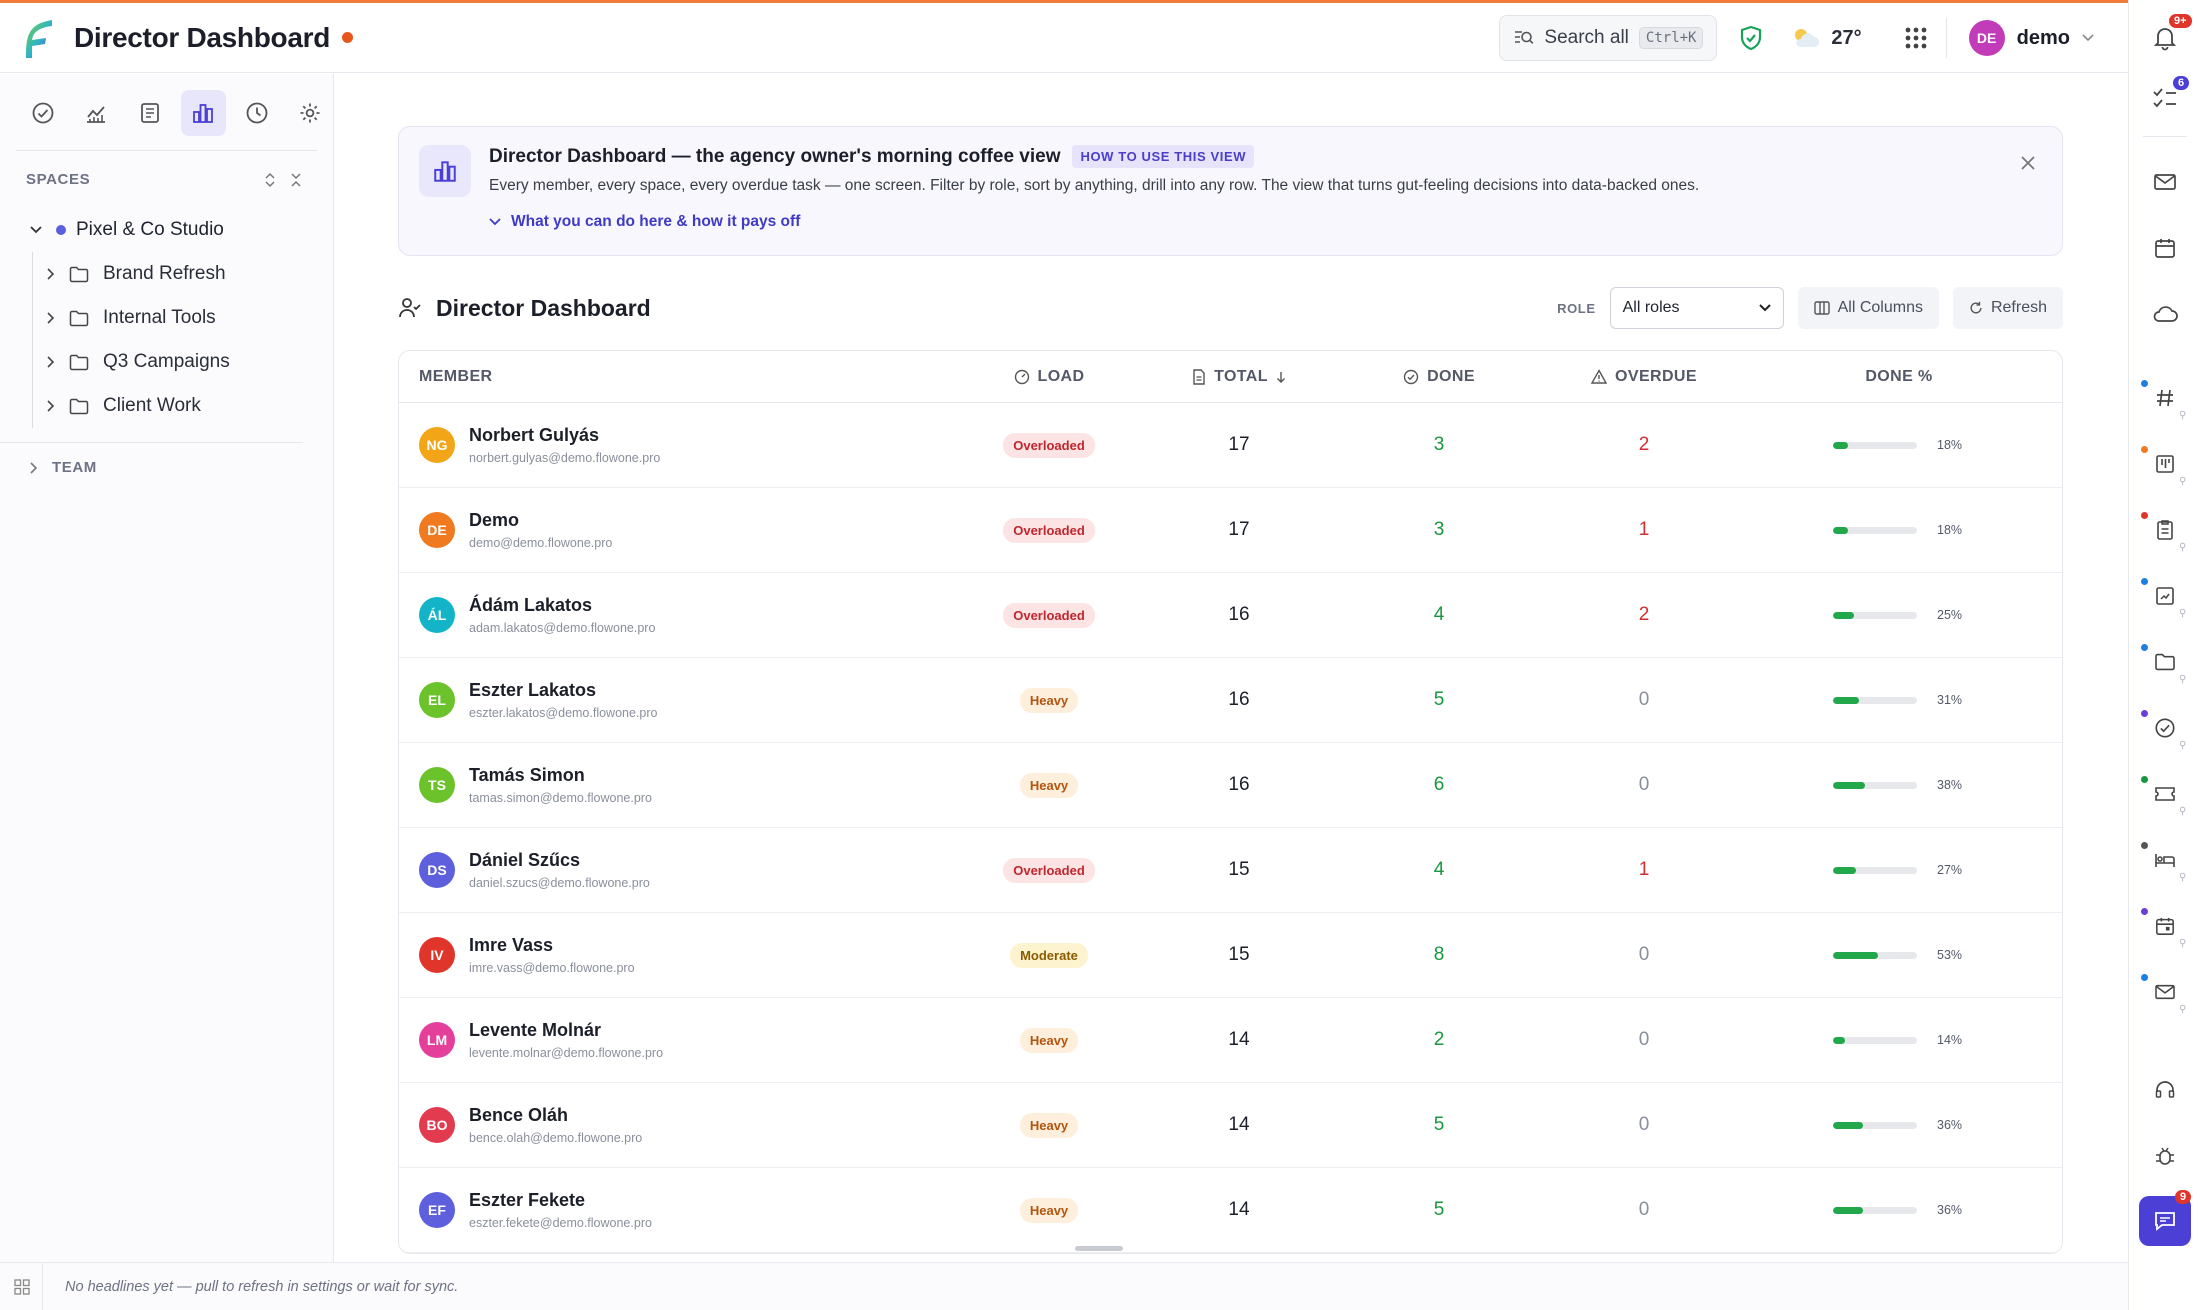 The width and height of the screenshot is (2200, 1310). Describe the element at coordinates (2164, 1090) in the screenshot. I see `support-button` at that location.